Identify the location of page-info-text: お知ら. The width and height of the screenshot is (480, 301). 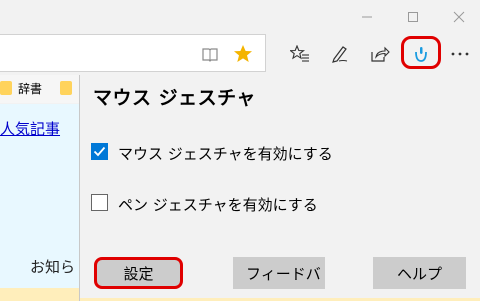
(53, 267).